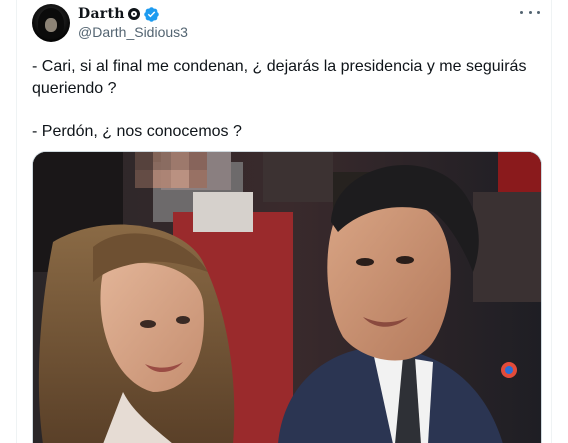  I want to click on face-shape, so click(51, 25).